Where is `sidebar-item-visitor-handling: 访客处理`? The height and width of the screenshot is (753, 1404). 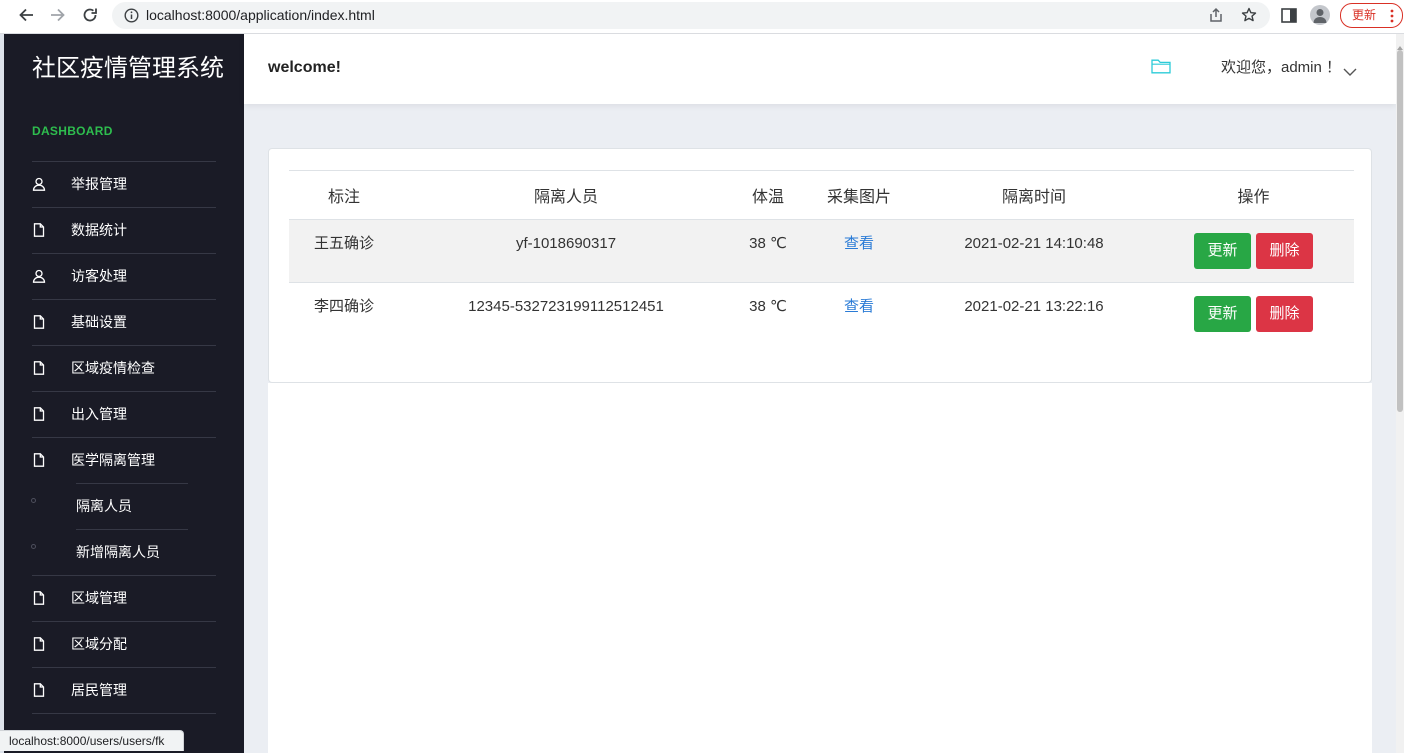
sidebar-item-visitor-handling: 访客处理 is located at coordinates (124, 276).